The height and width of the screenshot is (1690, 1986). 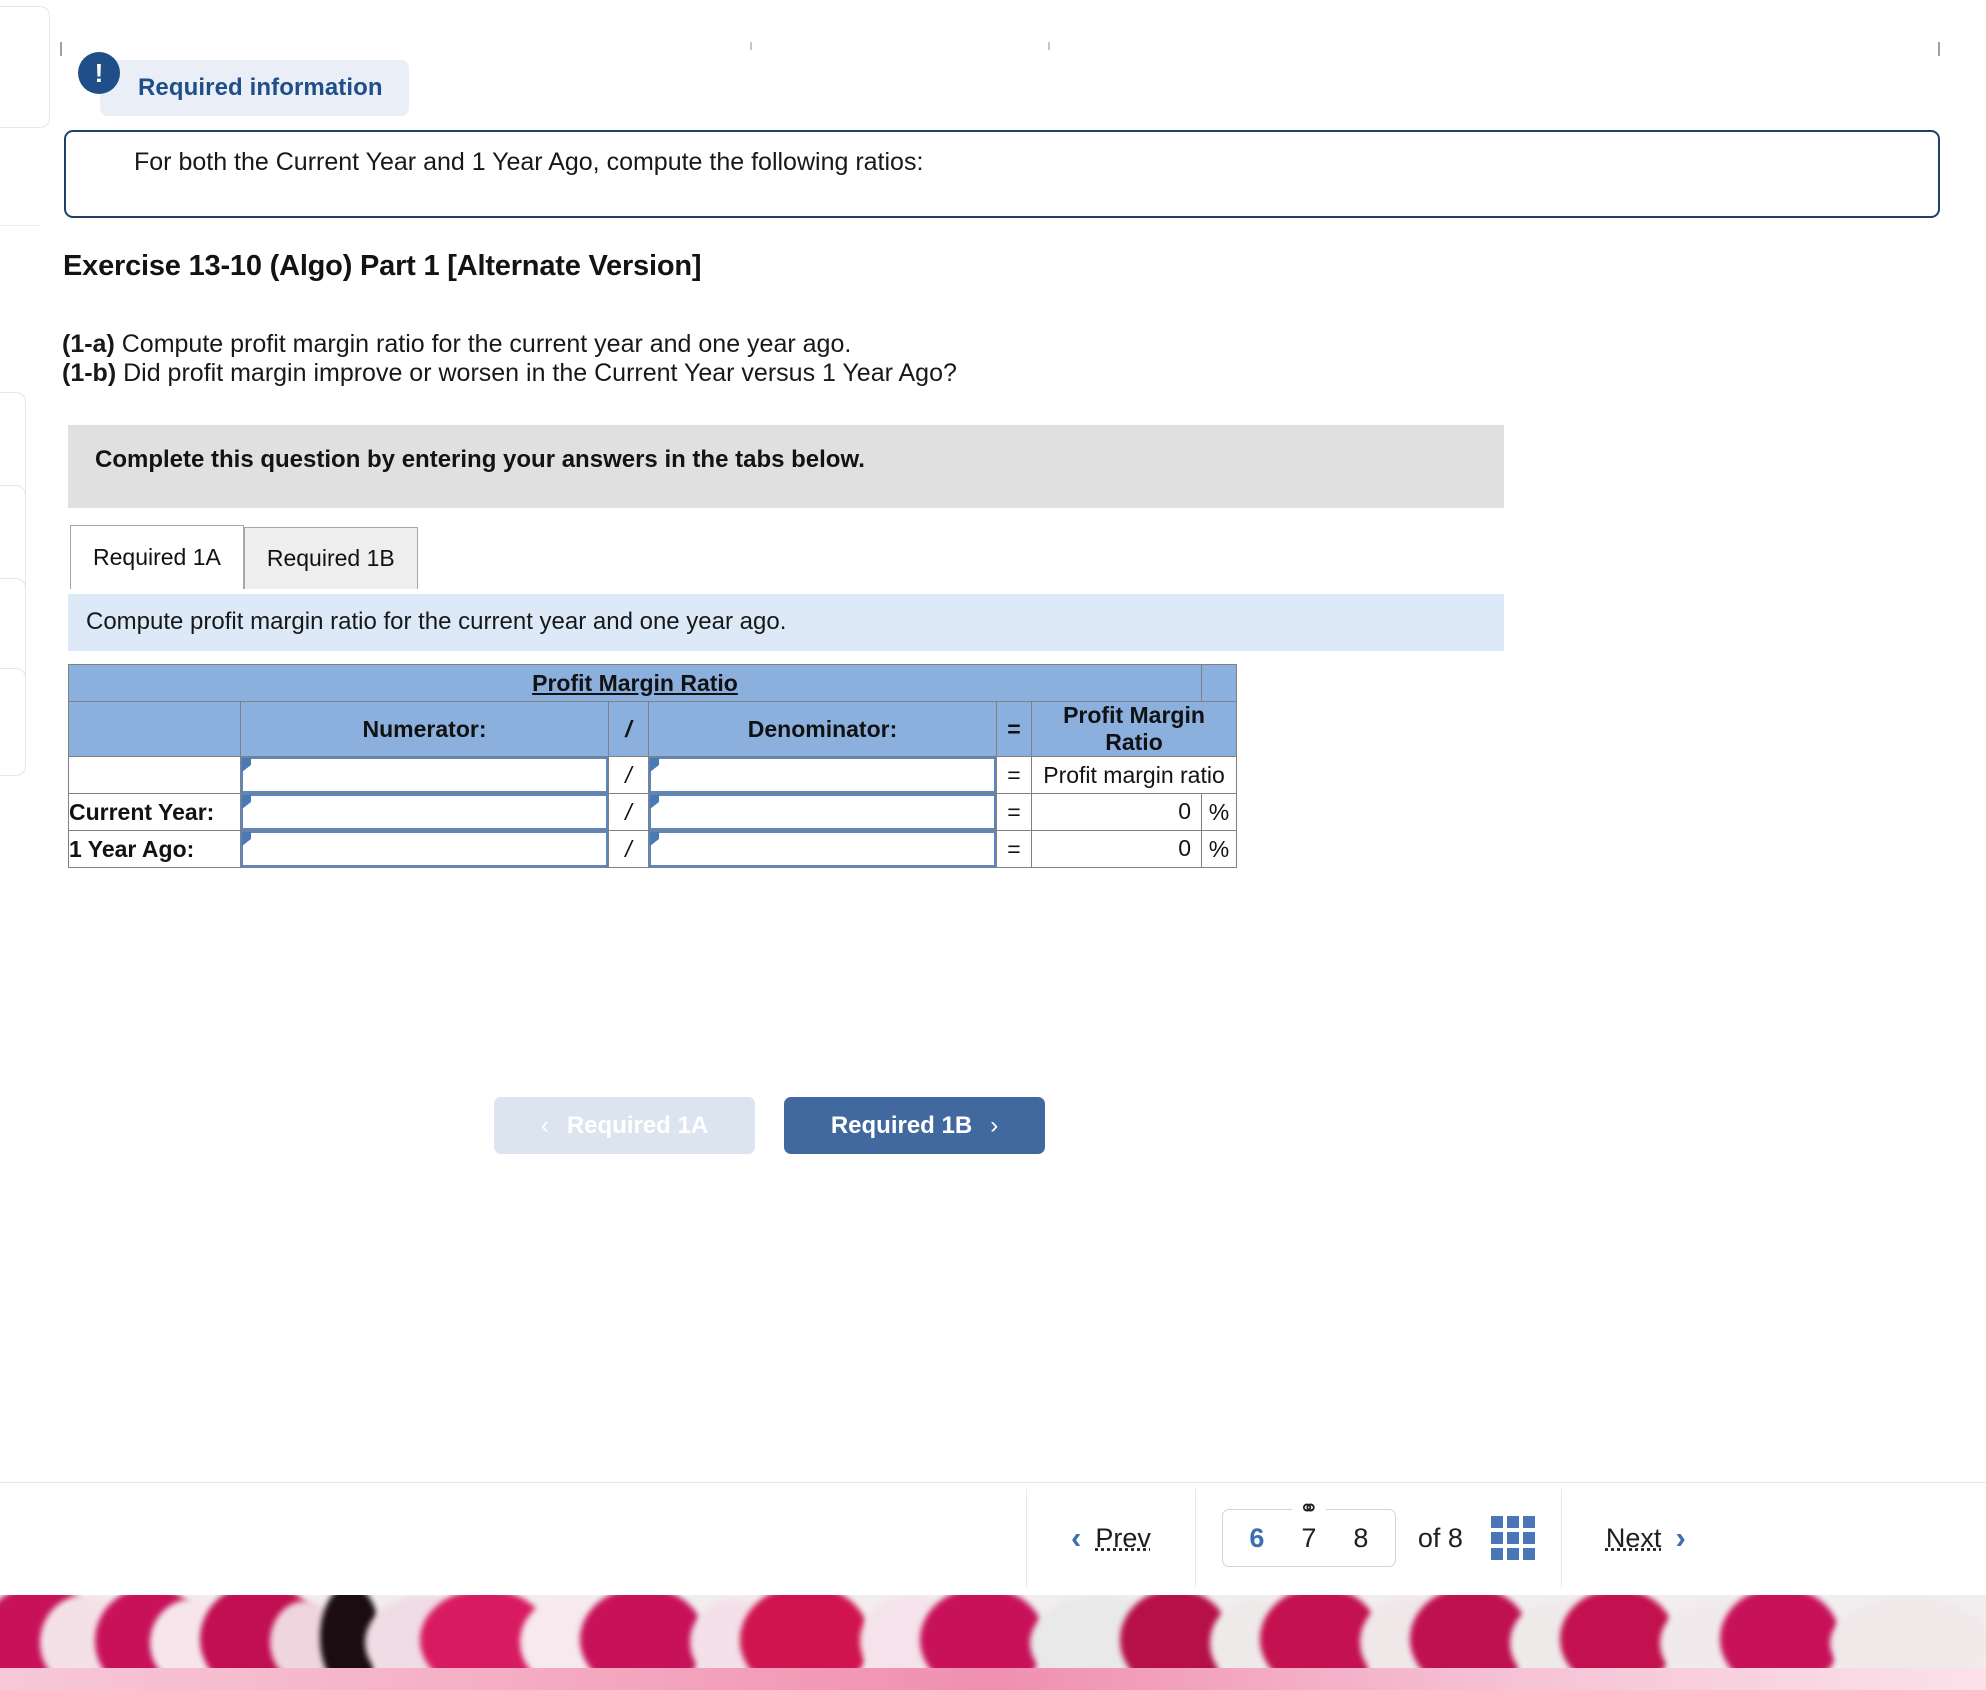 I want to click on row-2-result-cell: 0, so click(x=1116, y=849).